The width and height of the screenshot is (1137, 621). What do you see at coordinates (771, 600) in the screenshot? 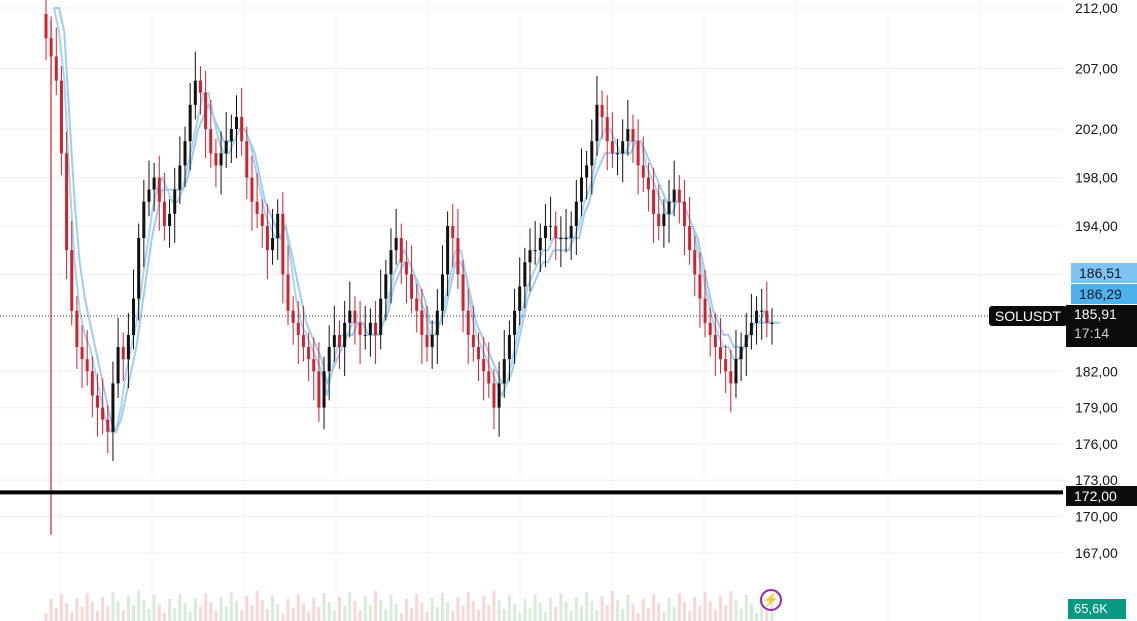
I see `lightning-icon: ⚡` at bounding box center [771, 600].